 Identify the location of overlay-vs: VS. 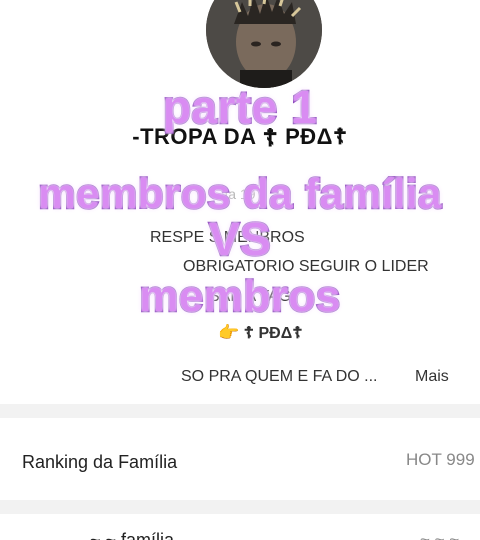
(240, 239).